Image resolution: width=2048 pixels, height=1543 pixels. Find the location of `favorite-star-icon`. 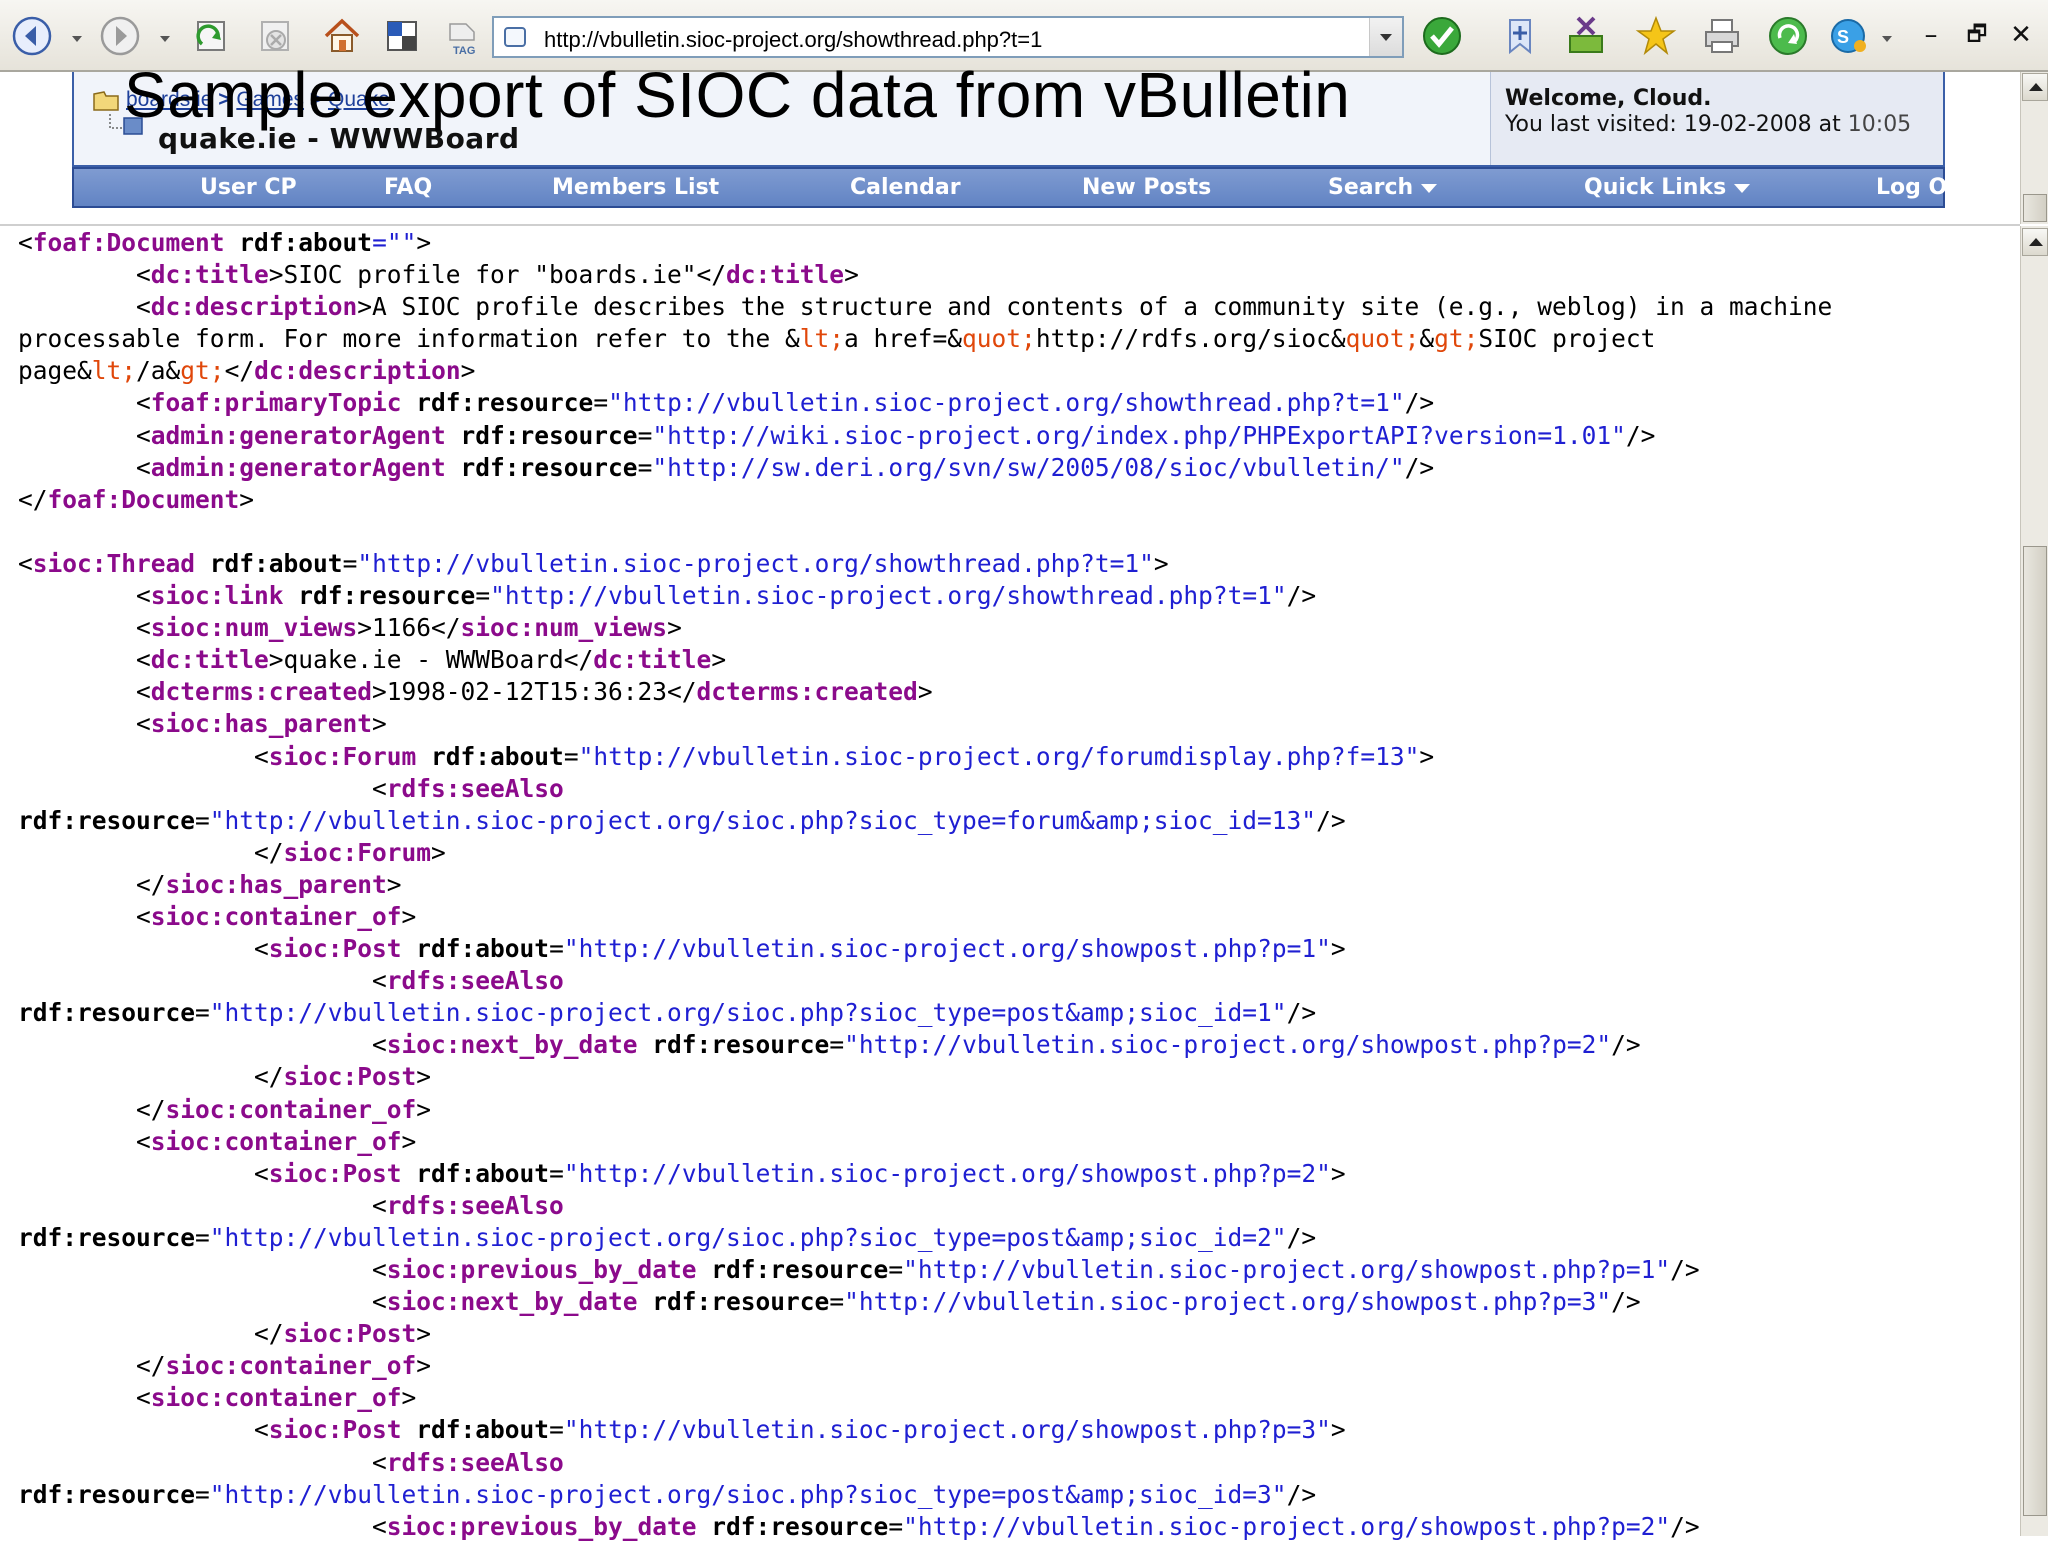

favorite-star-icon is located at coordinates (1656, 36).